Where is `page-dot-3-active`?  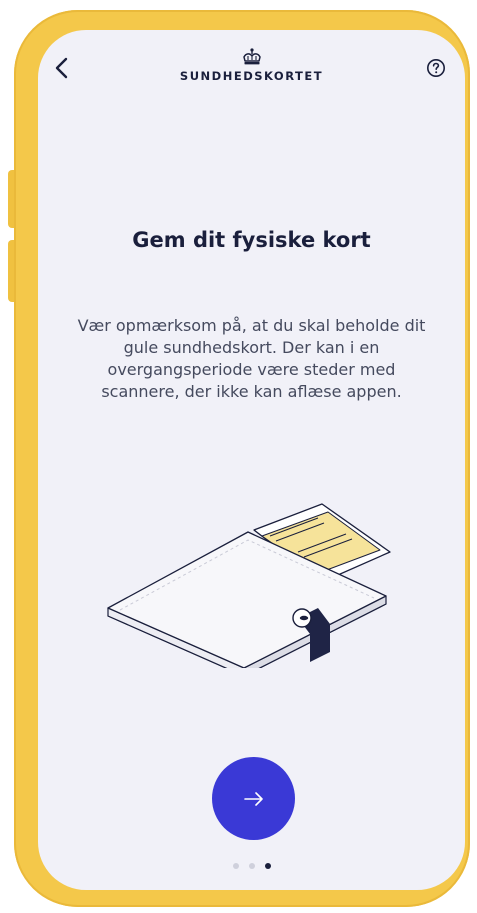 page-dot-3-active is located at coordinates (267, 866).